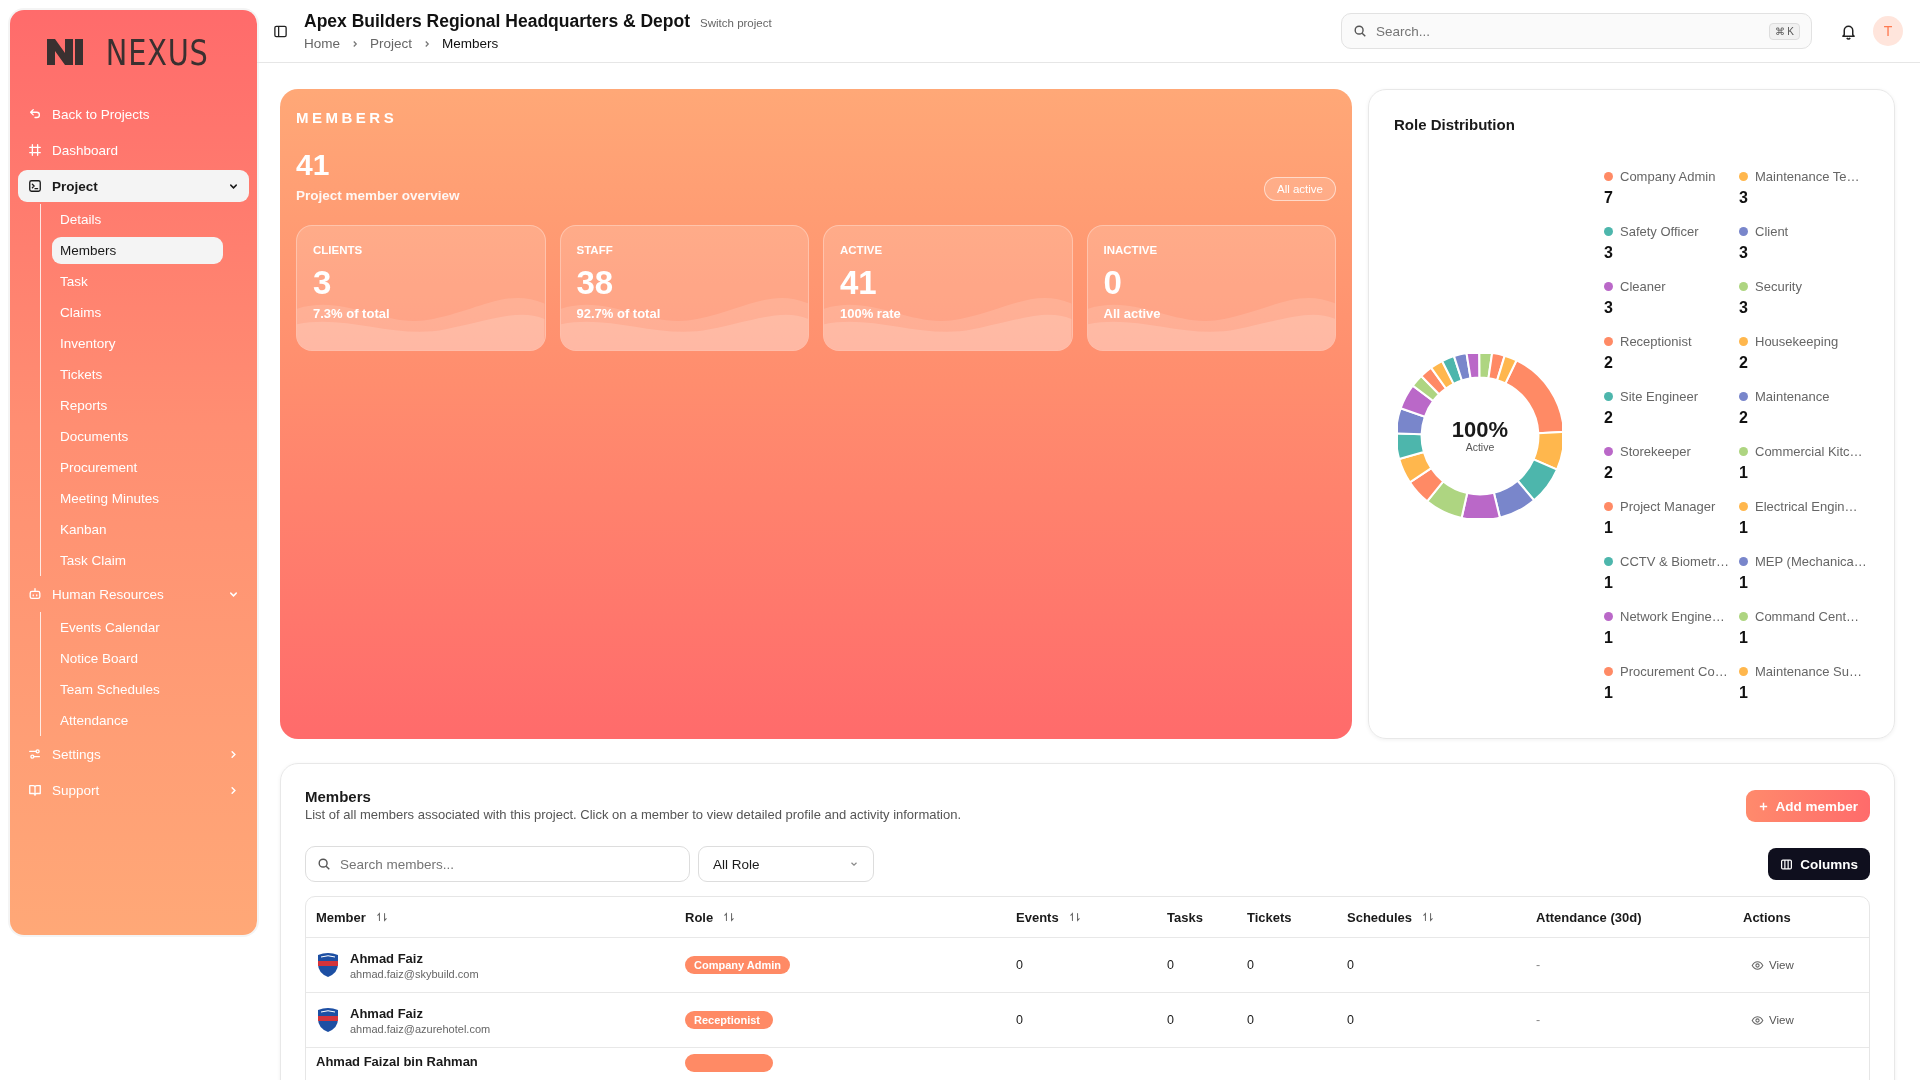  What do you see at coordinates (871, 313) in the screenshot?
I see `stat-note: 100% rate` at bounding box center [871, 313].